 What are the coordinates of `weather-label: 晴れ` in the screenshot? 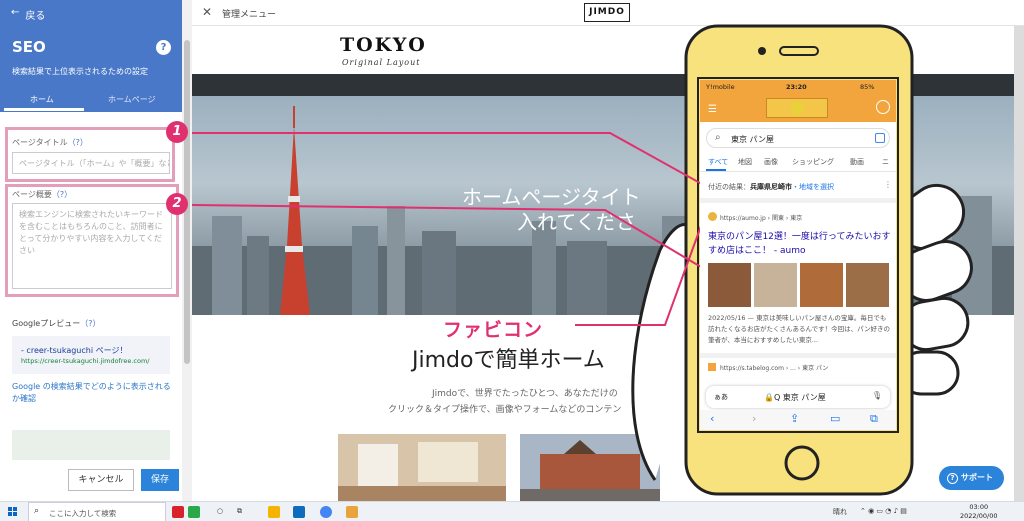 It's located at (840, 512).